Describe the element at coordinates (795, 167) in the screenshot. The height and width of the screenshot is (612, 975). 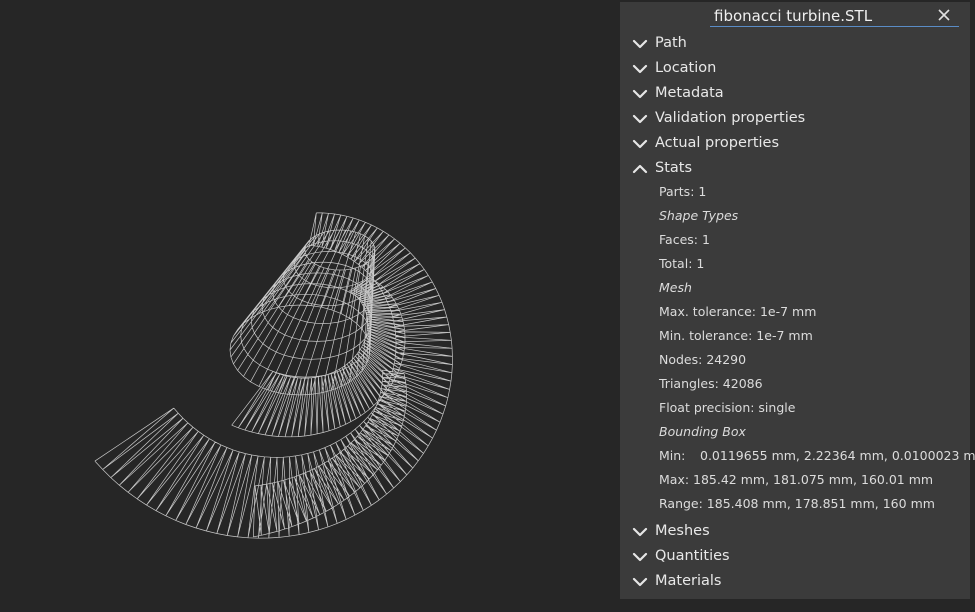
I see `section-stats: Stats` at that location.